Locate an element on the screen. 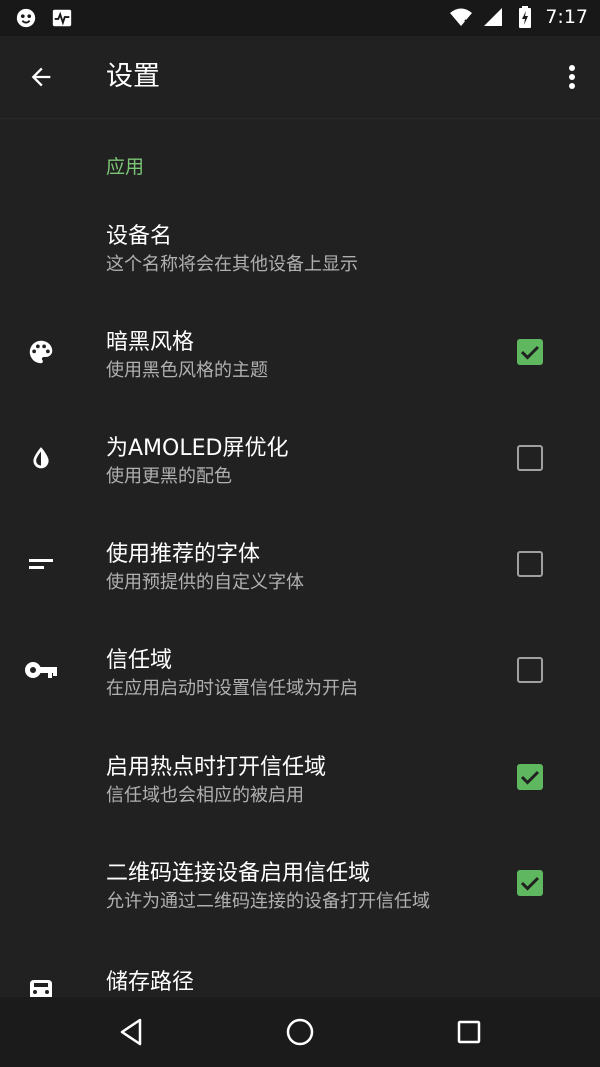 This screenshot has width=600, height=1067. overflow-menu-button is located at coordinates (572, 77).